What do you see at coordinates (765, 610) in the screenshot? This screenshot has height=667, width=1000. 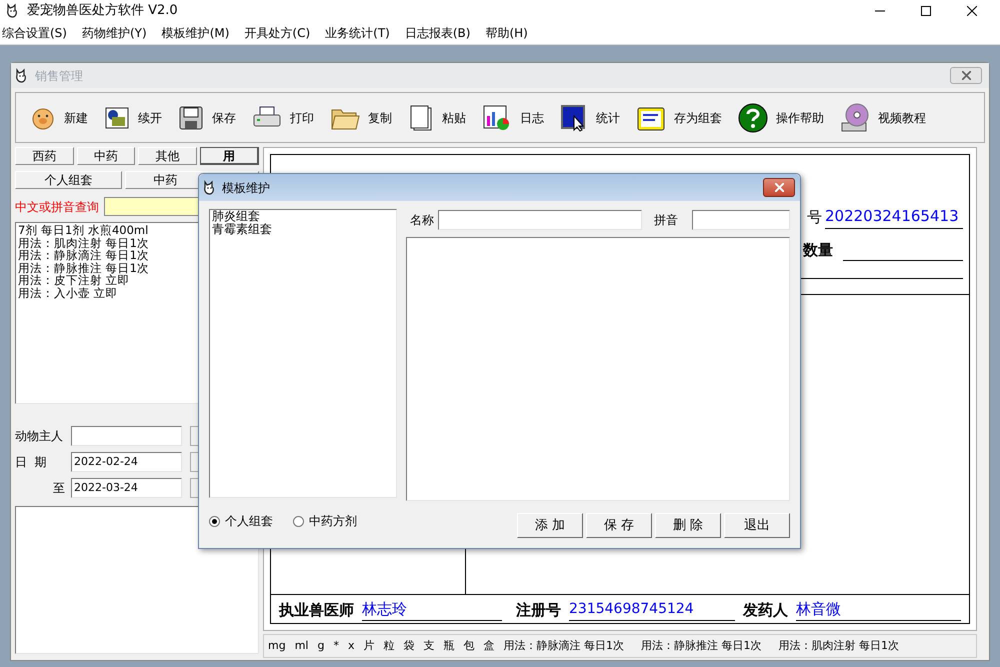 I see `dispenser-label: 发药人` at bounding box center [765, 610].